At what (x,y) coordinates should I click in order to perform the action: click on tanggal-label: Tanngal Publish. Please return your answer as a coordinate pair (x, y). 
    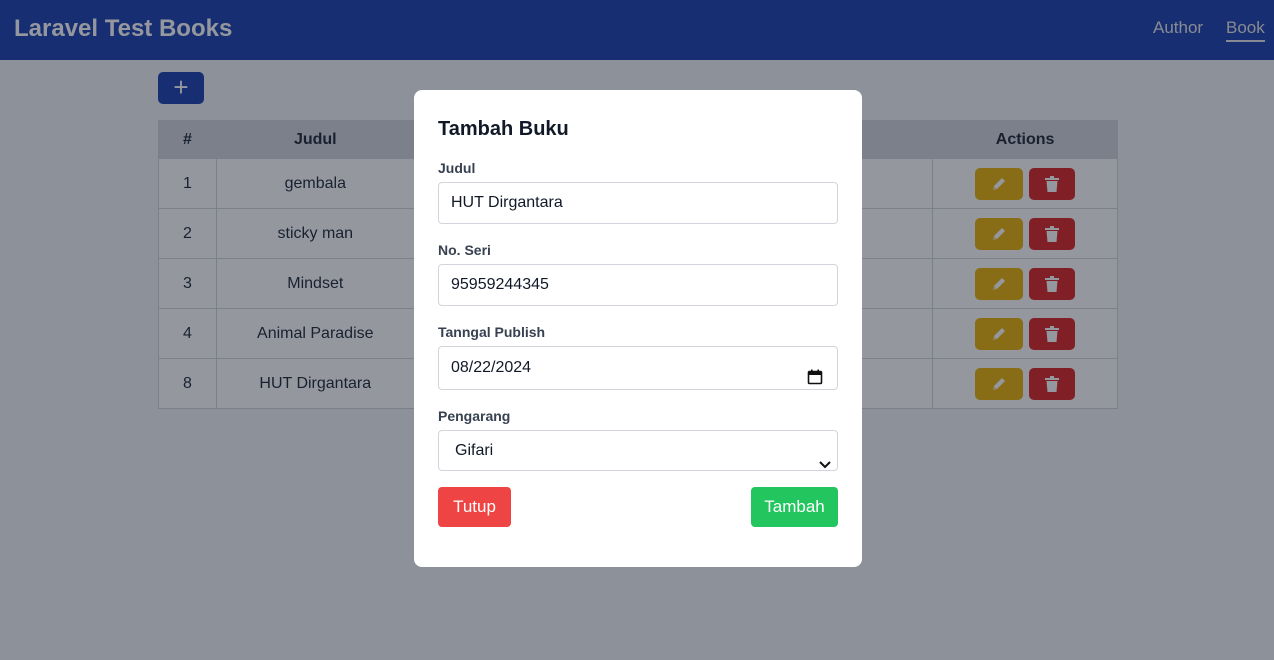
    Looking at the image, I should click on (492, 332).